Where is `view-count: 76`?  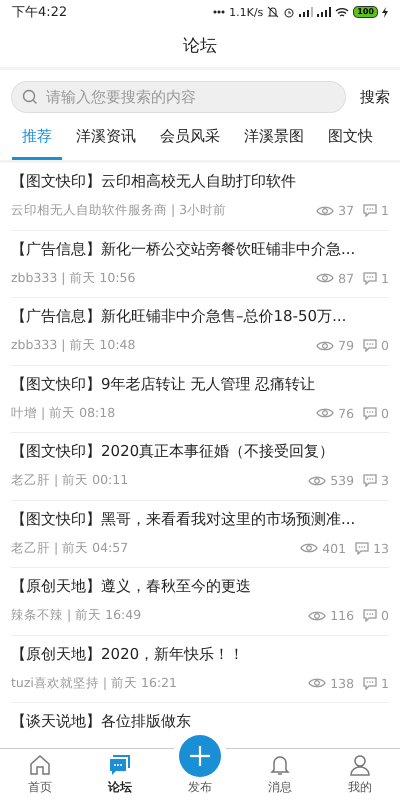
view-count: 76 is located at coordinates (346, 413).